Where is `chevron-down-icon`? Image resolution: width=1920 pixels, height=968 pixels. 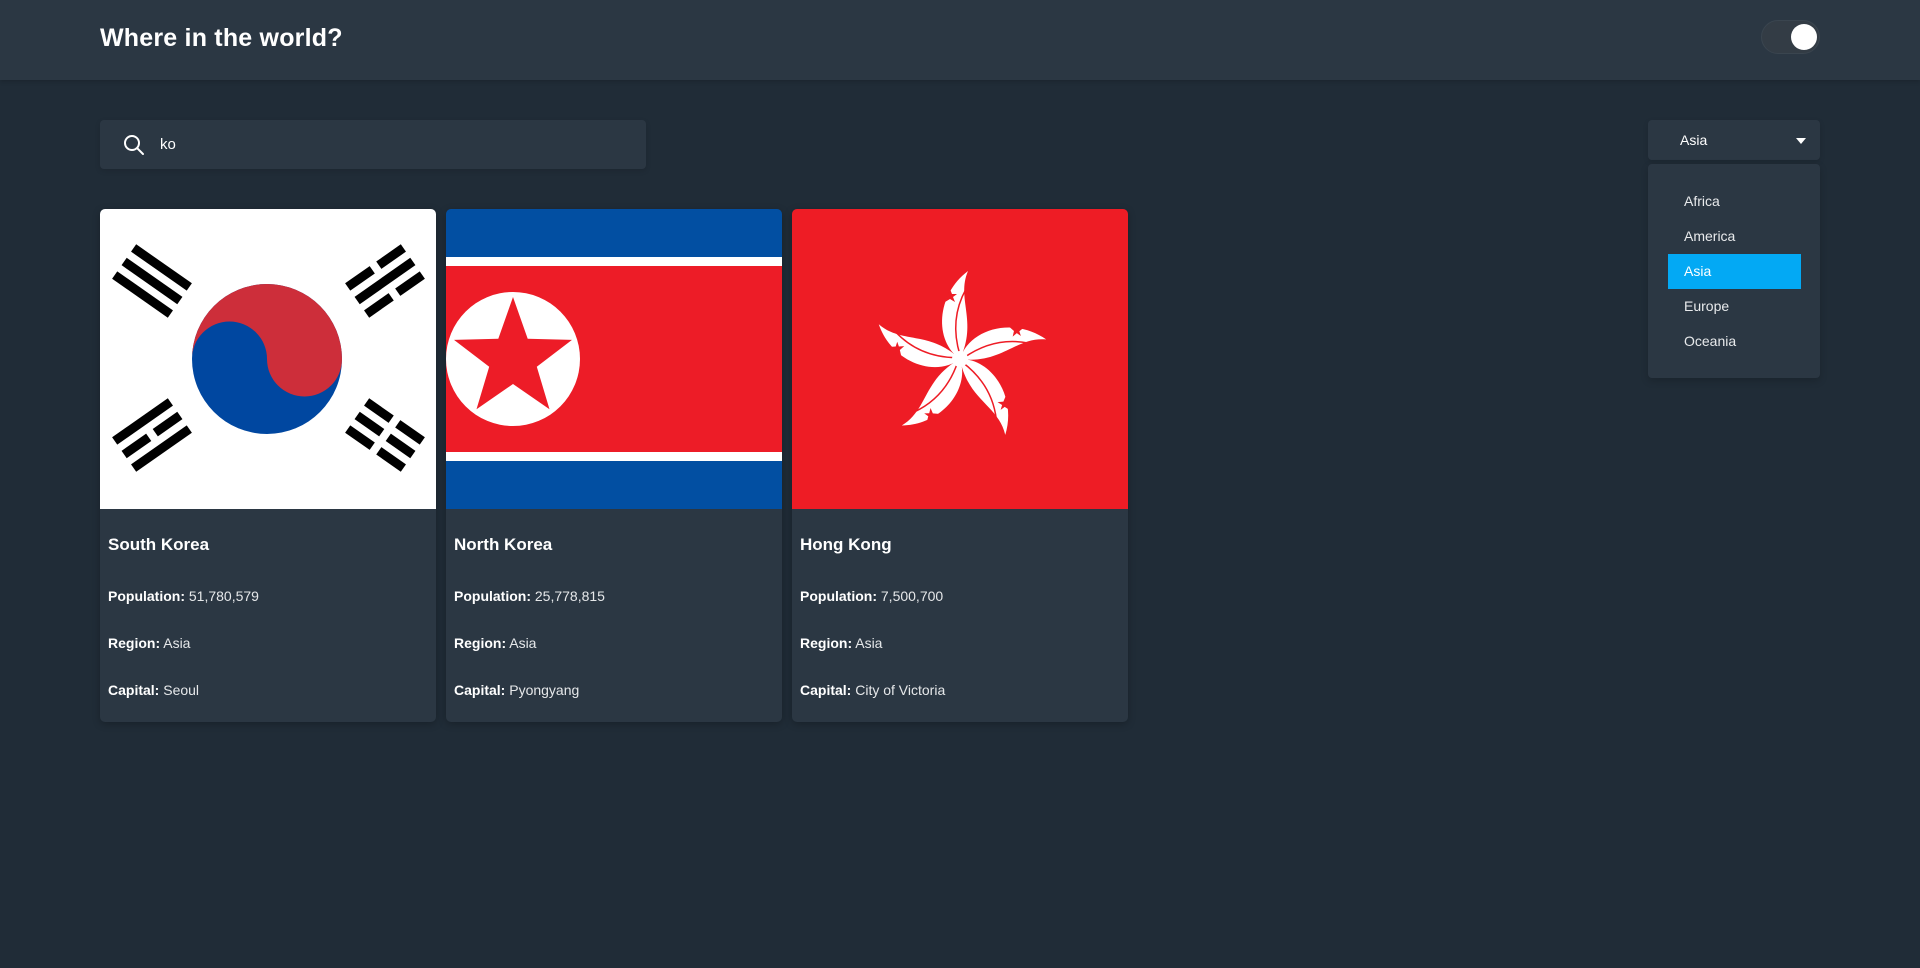
chevron-down-icon is located at coordinates (1801, 141).